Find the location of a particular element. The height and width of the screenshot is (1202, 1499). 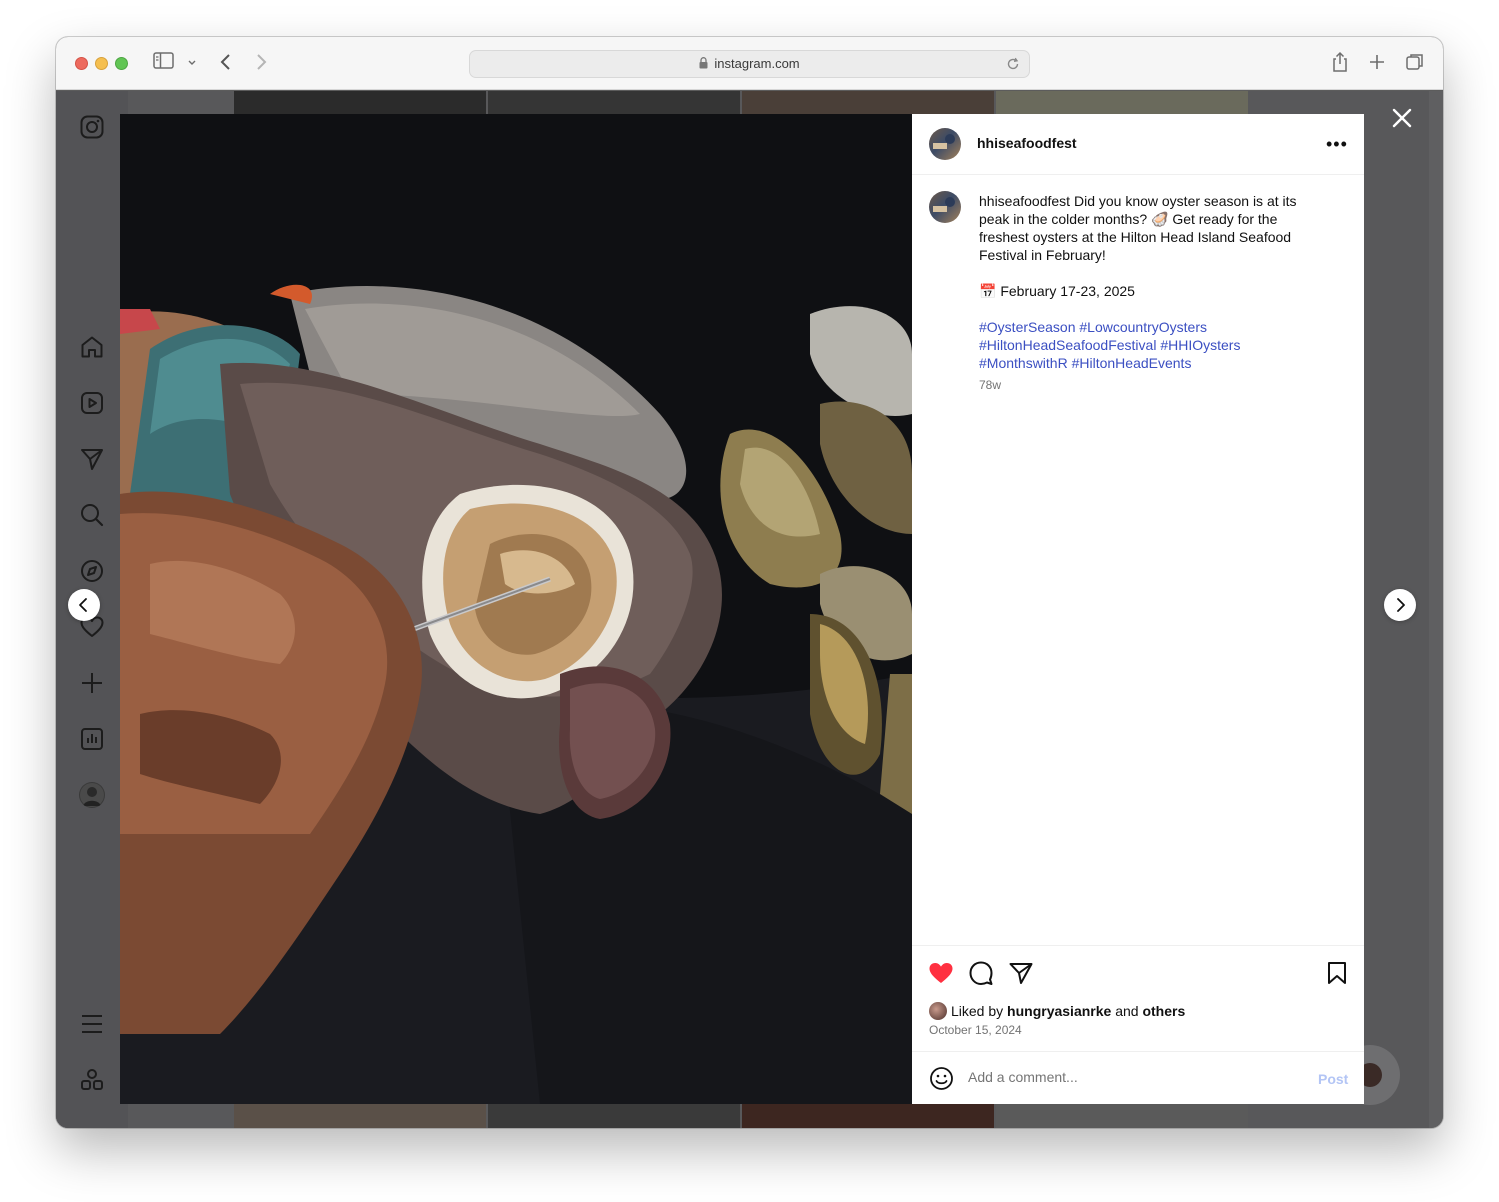

sidebar-toggle-icon is located at coordinates (164, 63).